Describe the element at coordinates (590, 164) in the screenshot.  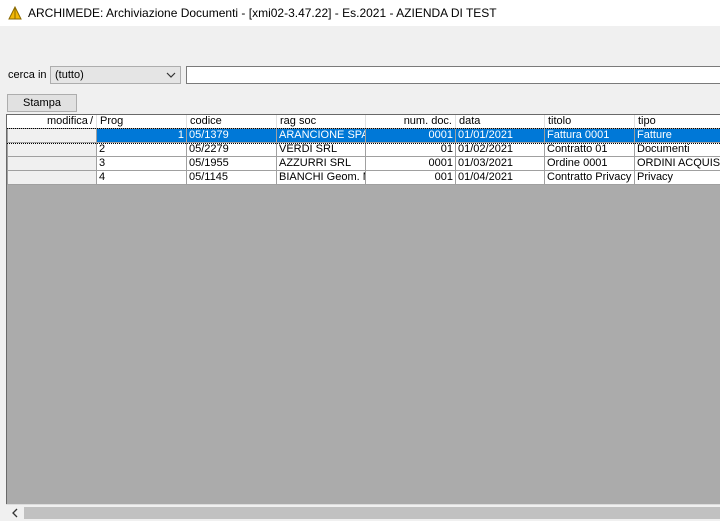
I see `cell-titolo: Ordine 0001` at that location.